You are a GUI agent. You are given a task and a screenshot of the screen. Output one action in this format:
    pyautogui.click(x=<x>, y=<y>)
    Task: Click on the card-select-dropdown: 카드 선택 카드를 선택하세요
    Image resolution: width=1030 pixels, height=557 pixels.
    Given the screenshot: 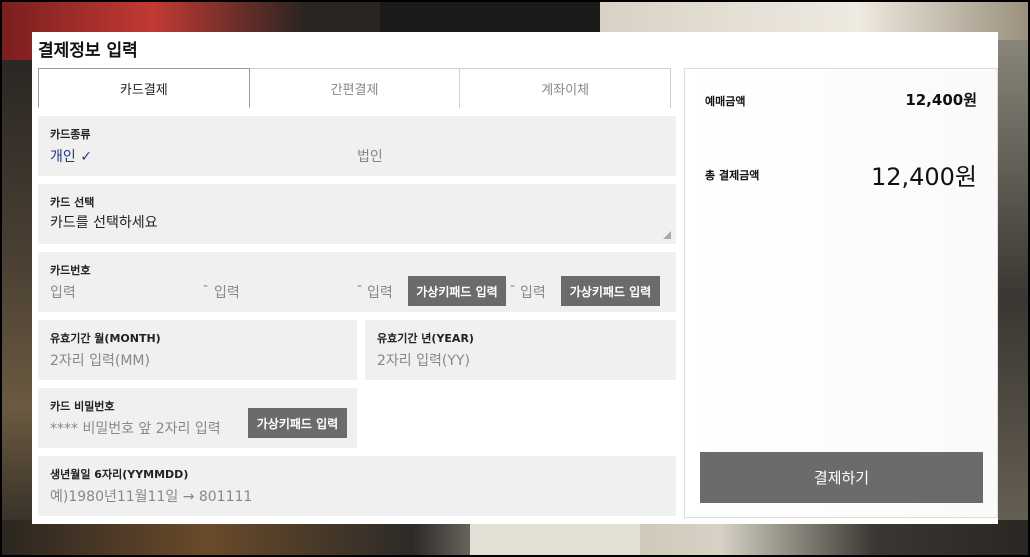 What is the action you would take?
    pyautogui.click(x=357, y=214)
    